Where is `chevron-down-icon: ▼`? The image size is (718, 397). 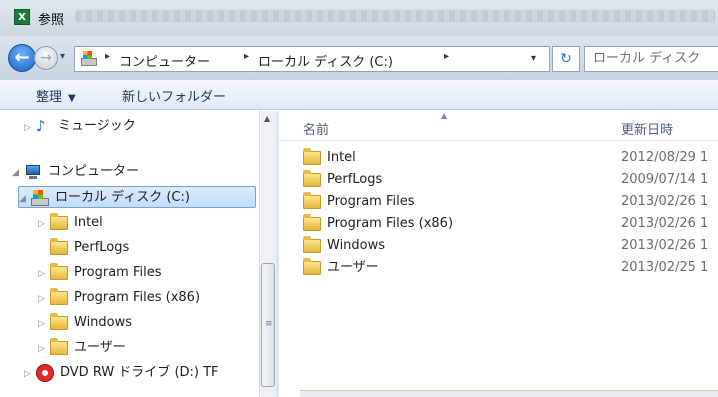
chevron-down-icon: ▼ is located at coordinates (72, 98).